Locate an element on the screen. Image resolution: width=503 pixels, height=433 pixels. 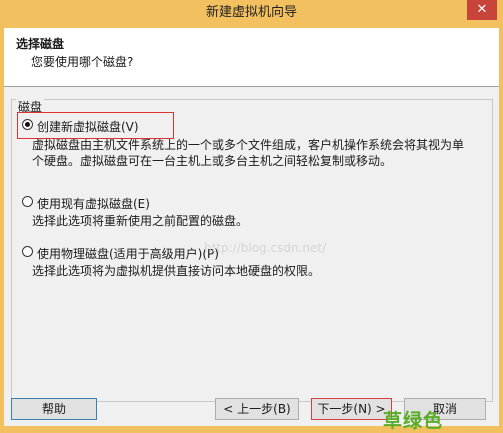
help-button: 帮助 is located at coordinates (54, 409).